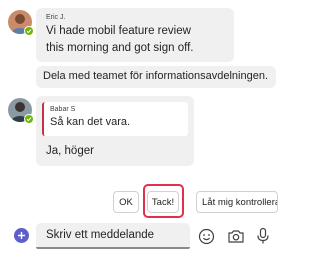 Image resolution: width=320 pixels, height=270 pixels. Describe the element at coordinates (237, 202) in the screenshot. I see `suggested-reply-check: Låt mig kontrollera` at that location.